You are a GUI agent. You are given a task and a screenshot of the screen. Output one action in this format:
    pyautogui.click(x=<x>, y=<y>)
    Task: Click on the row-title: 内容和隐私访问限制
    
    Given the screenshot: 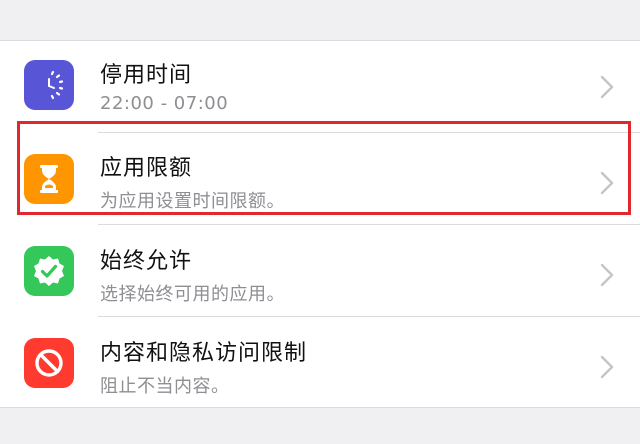 What is the action you would take?
    pyautogui.click(x=204, y=353)
    